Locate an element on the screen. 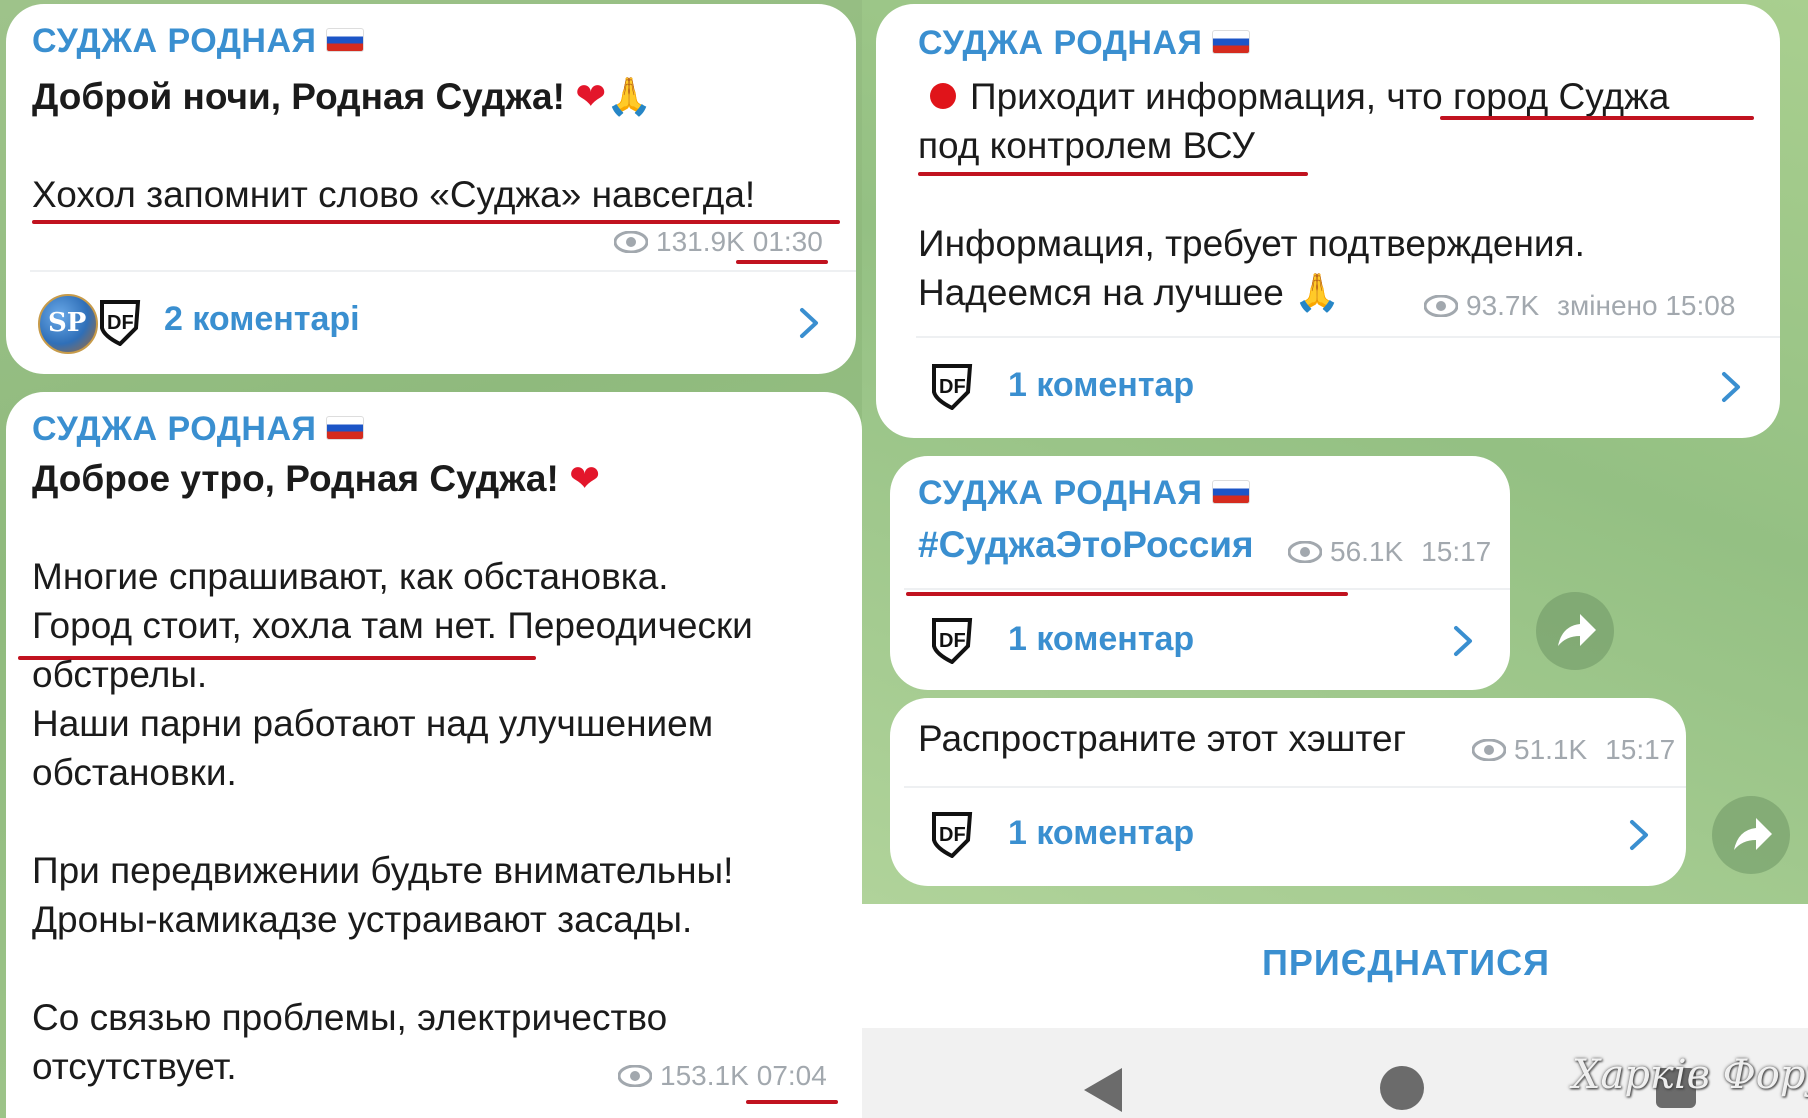 The image size is (1808, 1118). message-line: Многие спрашивают, как обстановка. is located at coordinates (350, 576).